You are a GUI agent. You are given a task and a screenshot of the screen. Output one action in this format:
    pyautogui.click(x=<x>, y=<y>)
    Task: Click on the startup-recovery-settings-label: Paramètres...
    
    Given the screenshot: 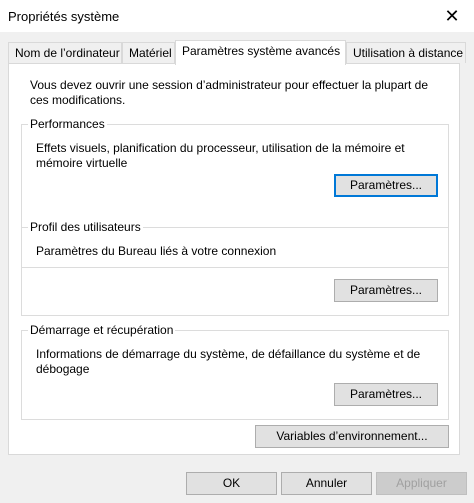 What is the action you would take?
    pyautogui.click(x=386, y=394)
    